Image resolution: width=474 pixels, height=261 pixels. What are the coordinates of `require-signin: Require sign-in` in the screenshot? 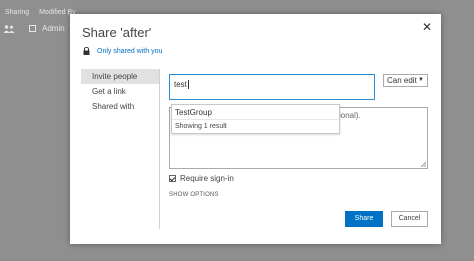 It's located at (201, 178).